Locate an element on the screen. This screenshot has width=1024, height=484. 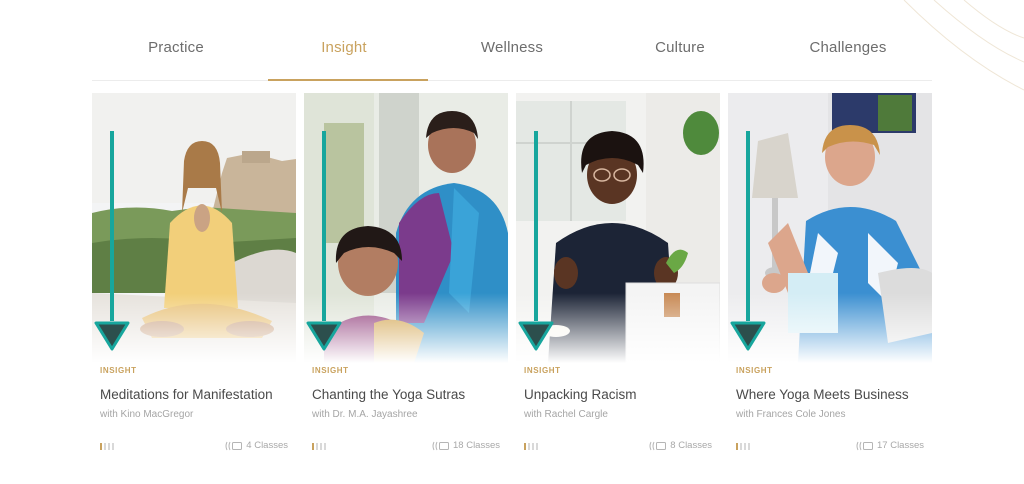
class-count: 8 Classes is located at coordinates (680, 445).